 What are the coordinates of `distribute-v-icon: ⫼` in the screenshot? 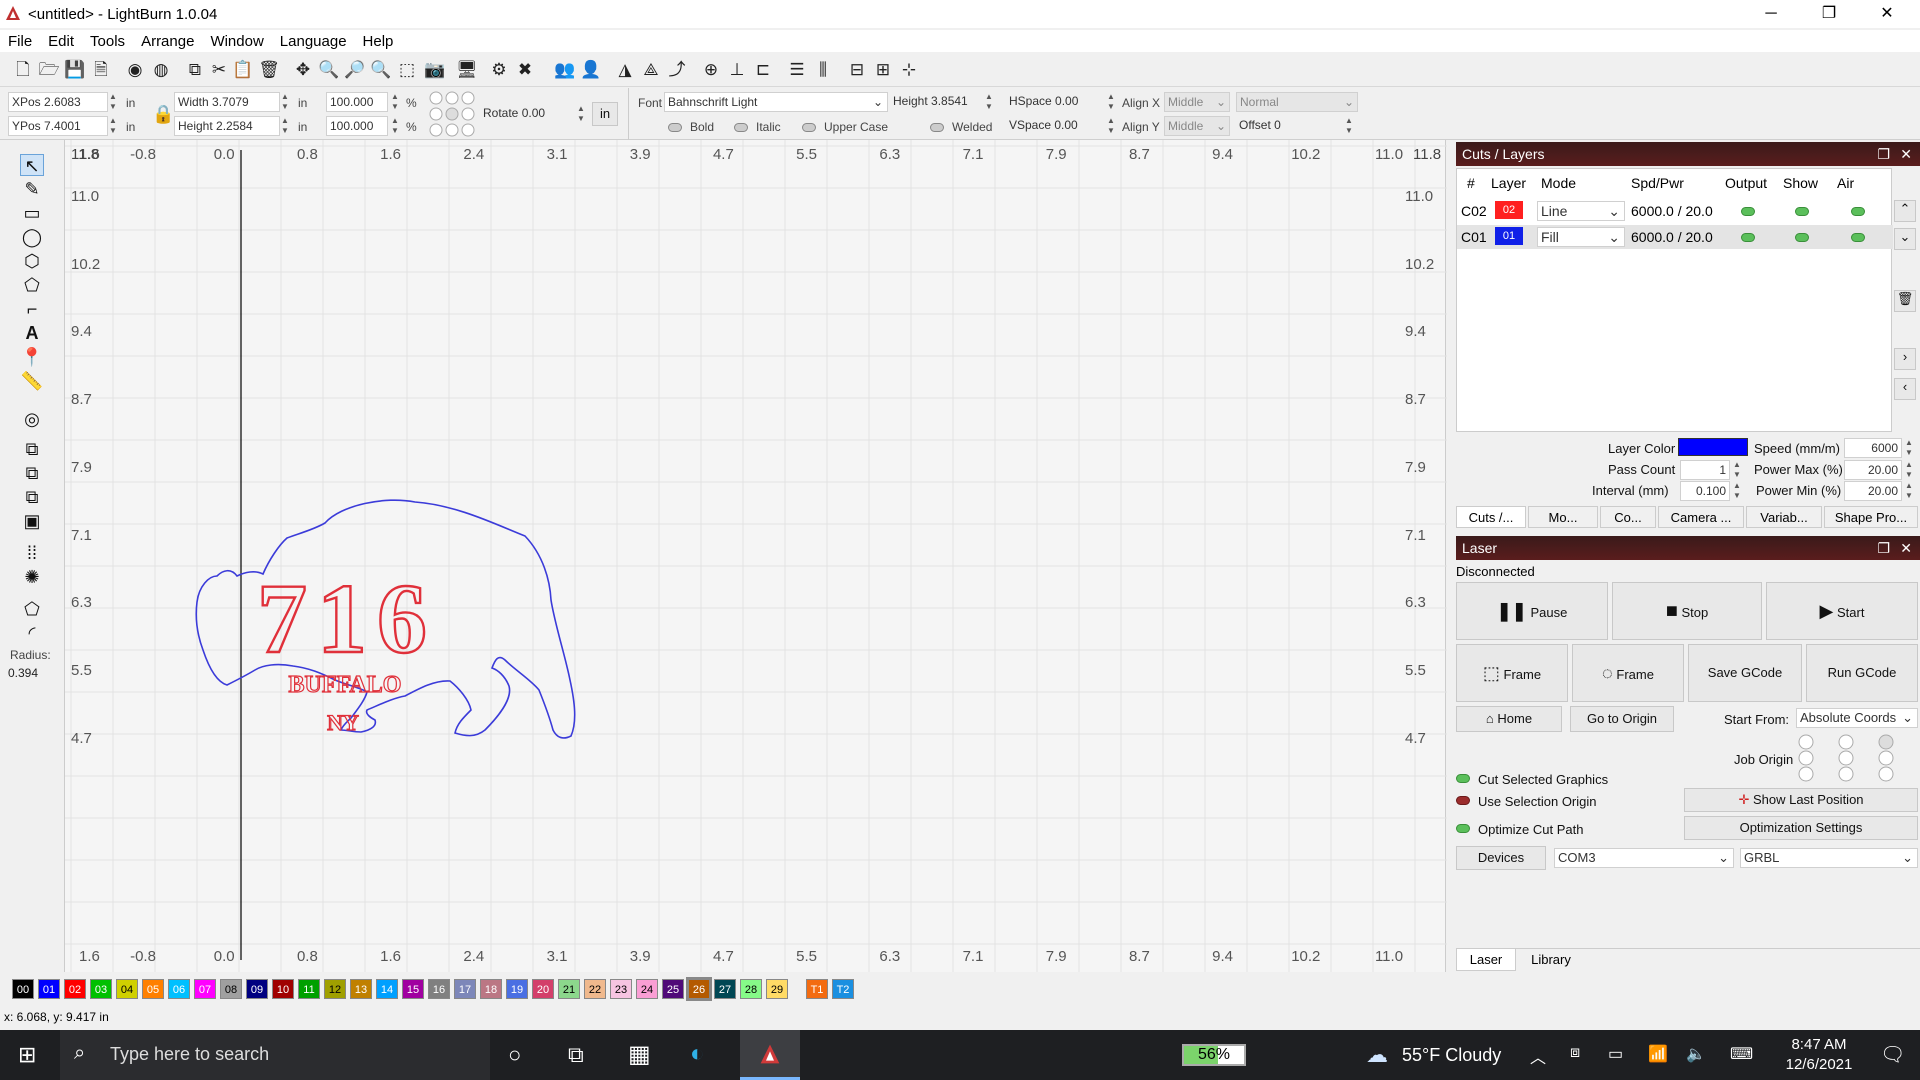 It's located at (823, 70).